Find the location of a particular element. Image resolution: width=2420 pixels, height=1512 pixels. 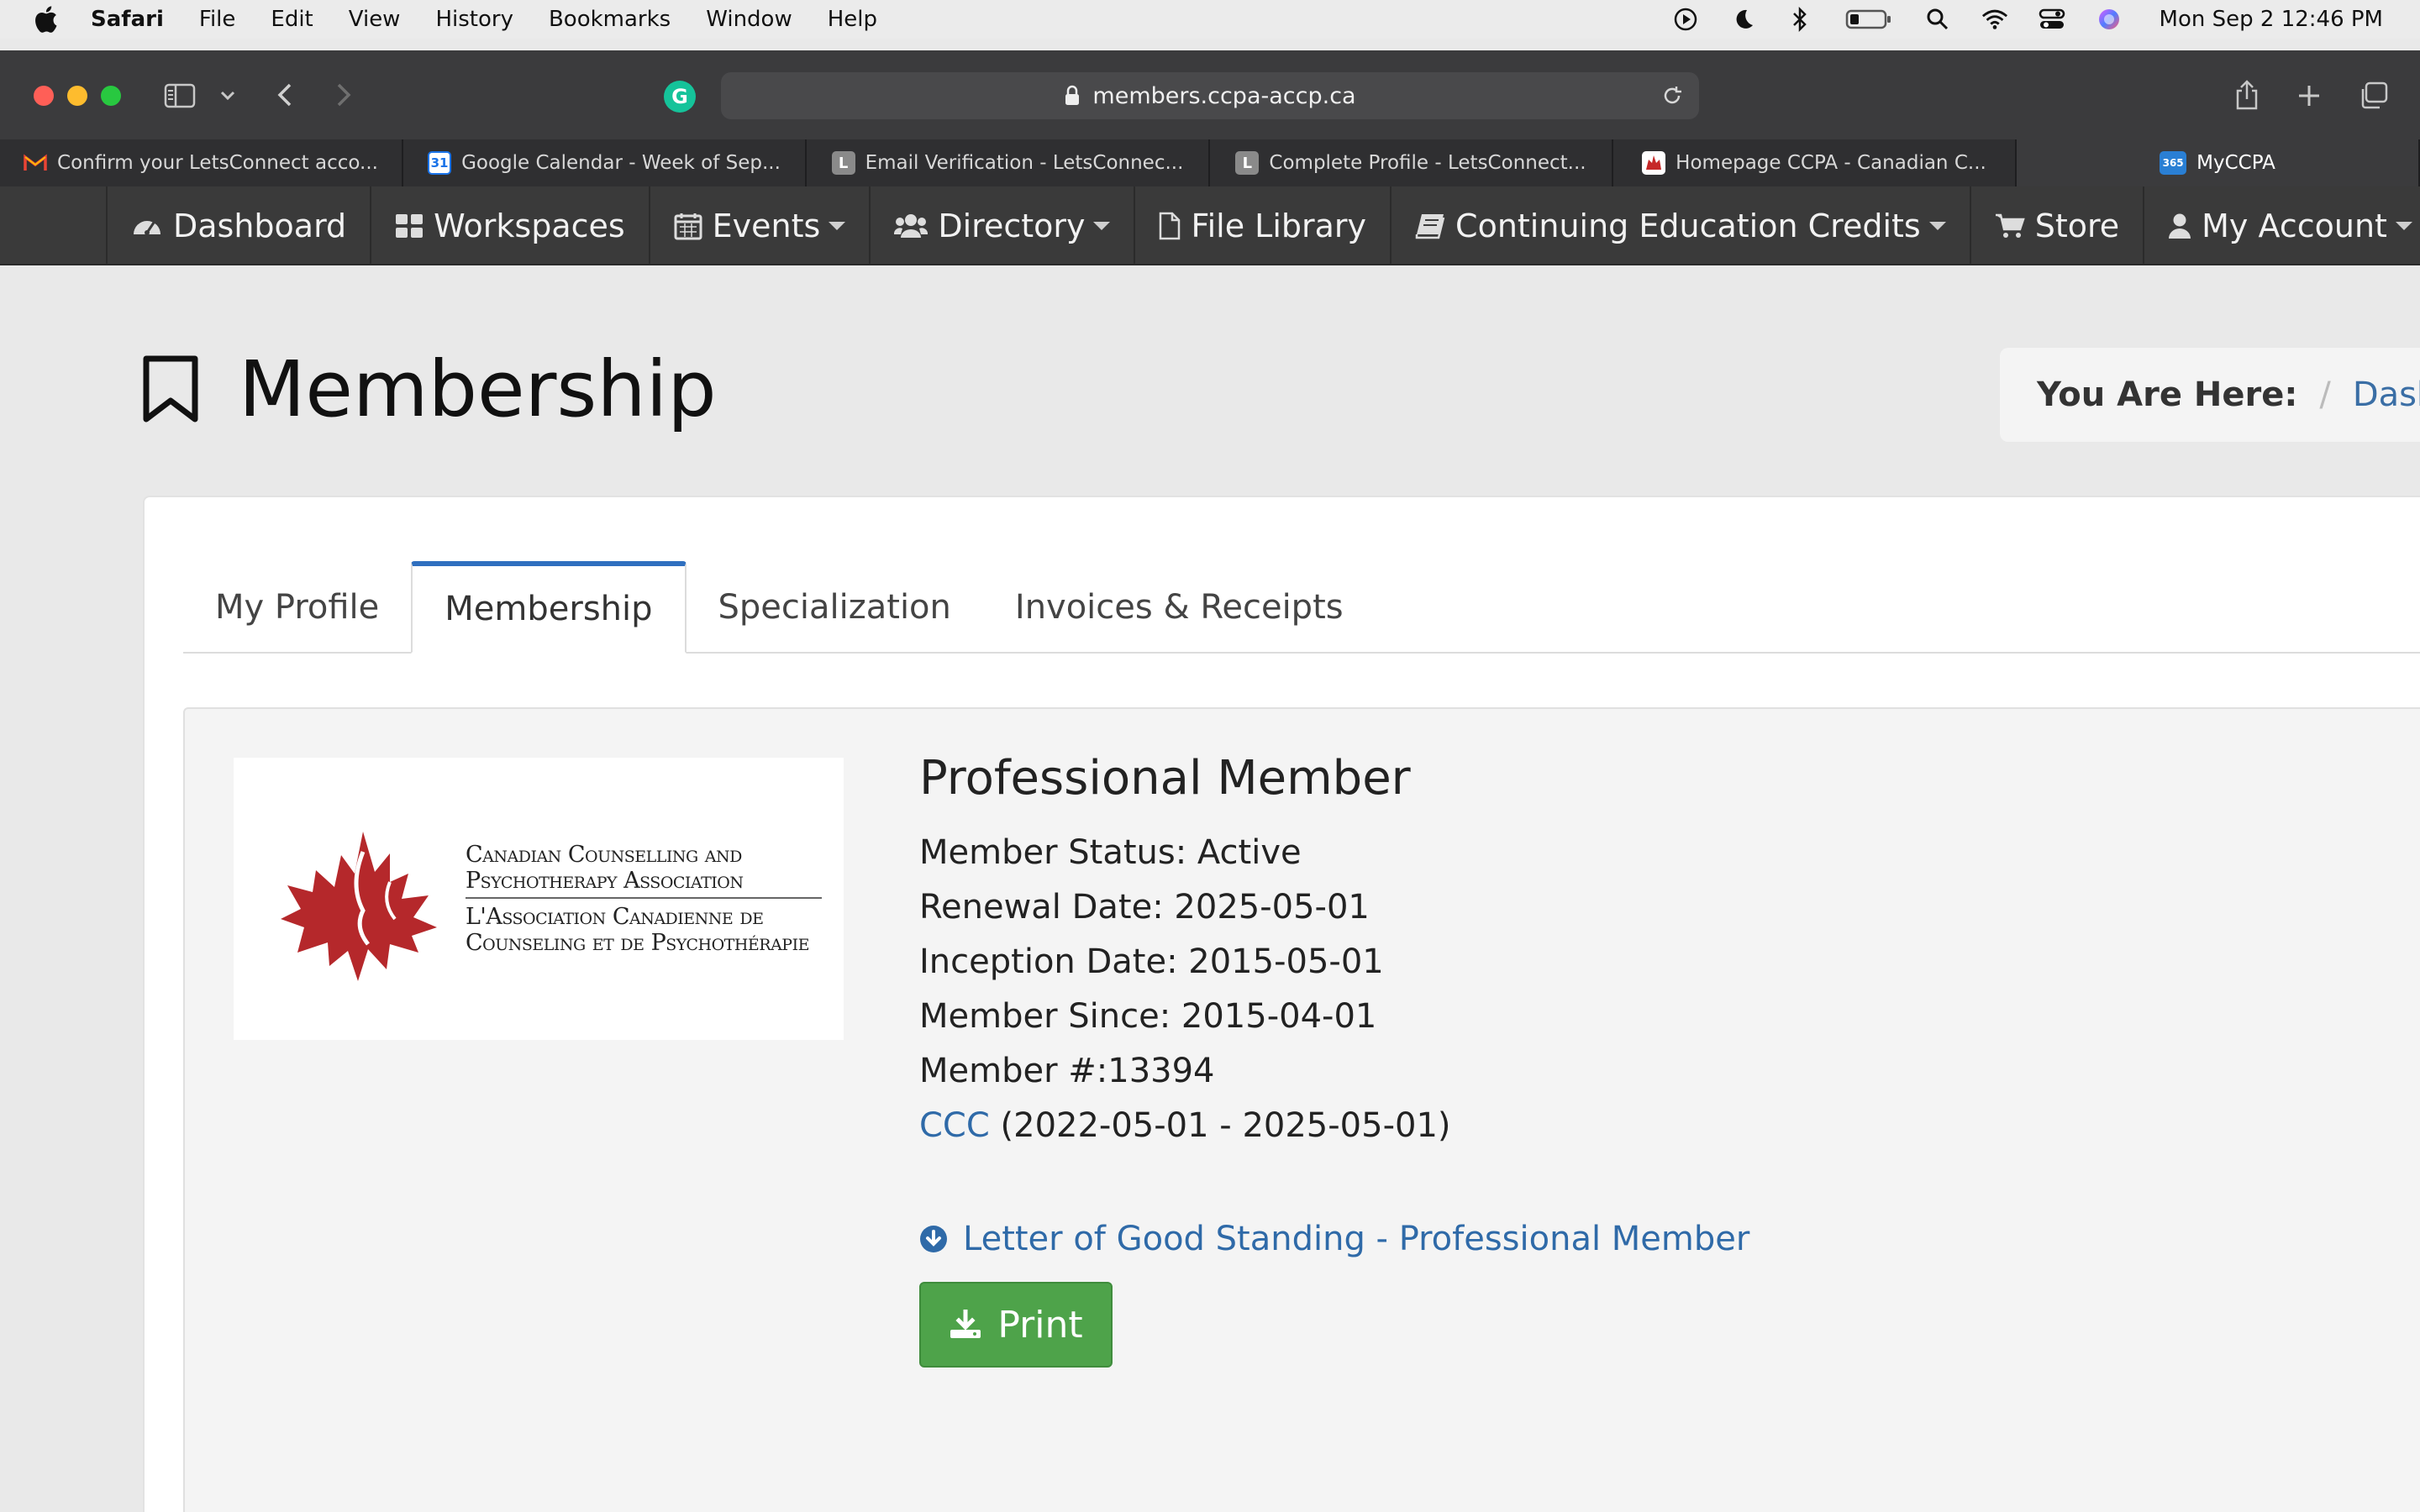

reload-icon is located at coordinates (1672, 98).